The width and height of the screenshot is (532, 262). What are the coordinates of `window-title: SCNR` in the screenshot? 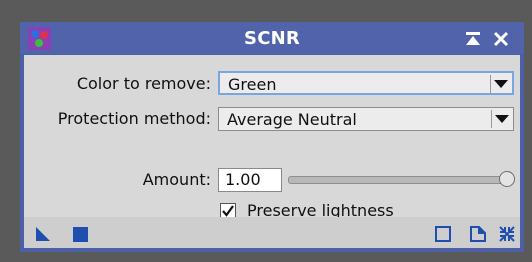 It's located at (272, 38).